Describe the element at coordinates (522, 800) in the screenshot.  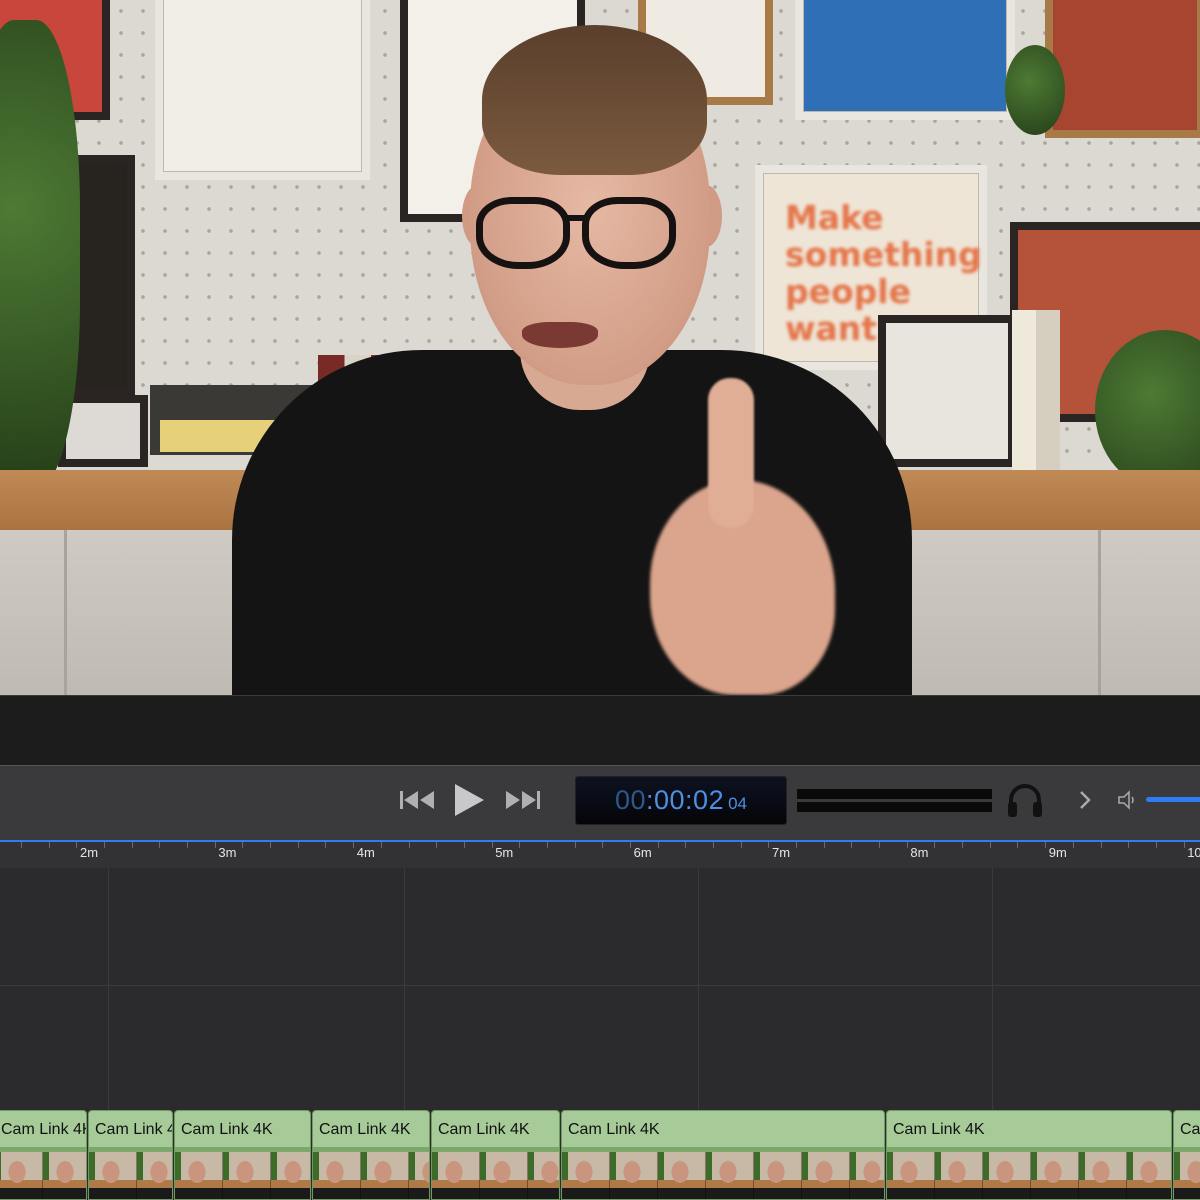
I see `skip-forward-icon` at that location.